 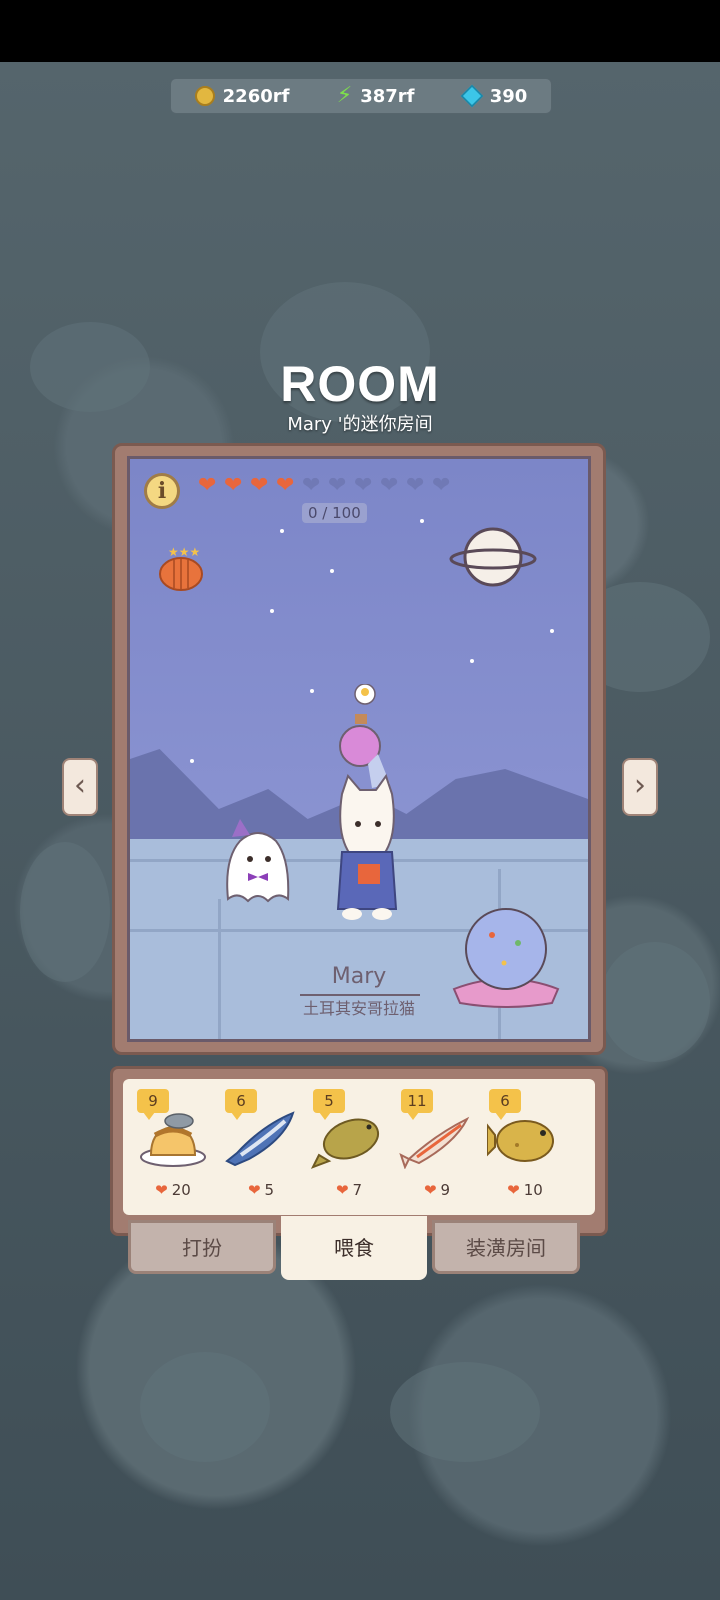 What do you see at coordinates (173, 1190) in the screenshot?
I see `food-love: ❤ 20` at bounding box center [173, 1190].